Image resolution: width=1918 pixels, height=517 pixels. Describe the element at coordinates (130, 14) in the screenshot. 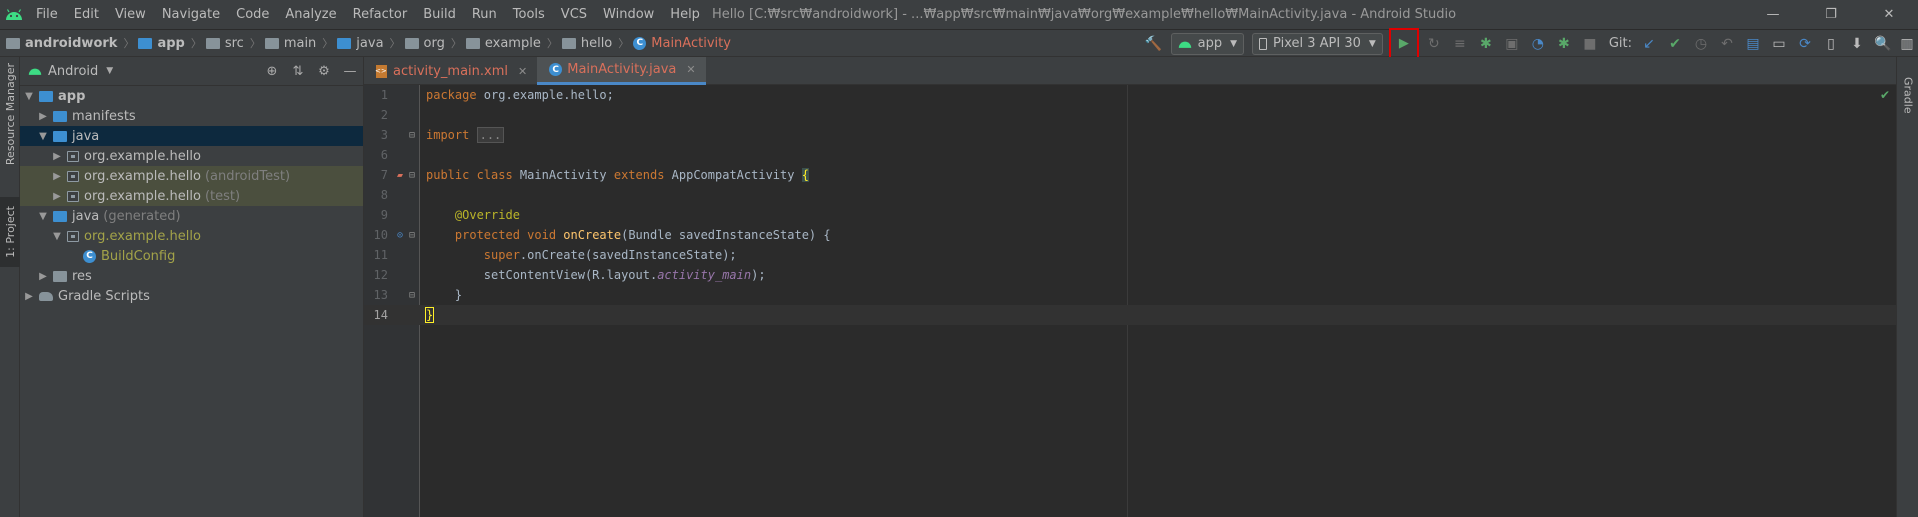

I see `menu-view: View` at that location.